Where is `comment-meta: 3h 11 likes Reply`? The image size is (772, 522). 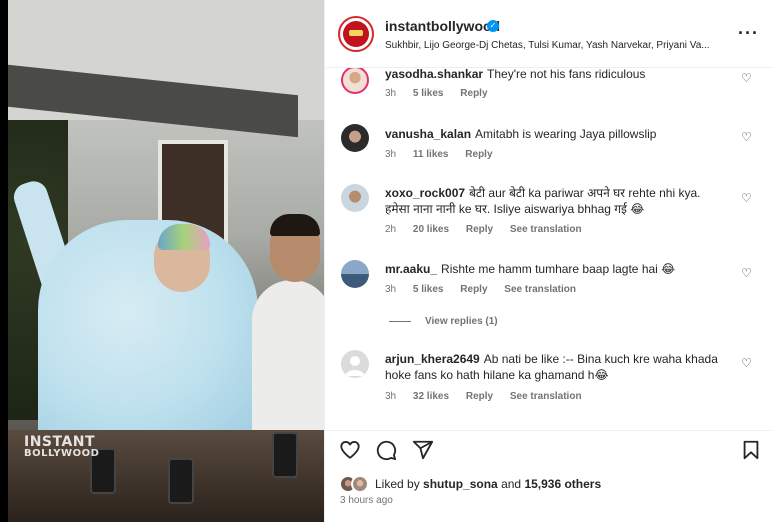
comment-meta: 3h 11 likes Reply is located at coordinates (446, 154).